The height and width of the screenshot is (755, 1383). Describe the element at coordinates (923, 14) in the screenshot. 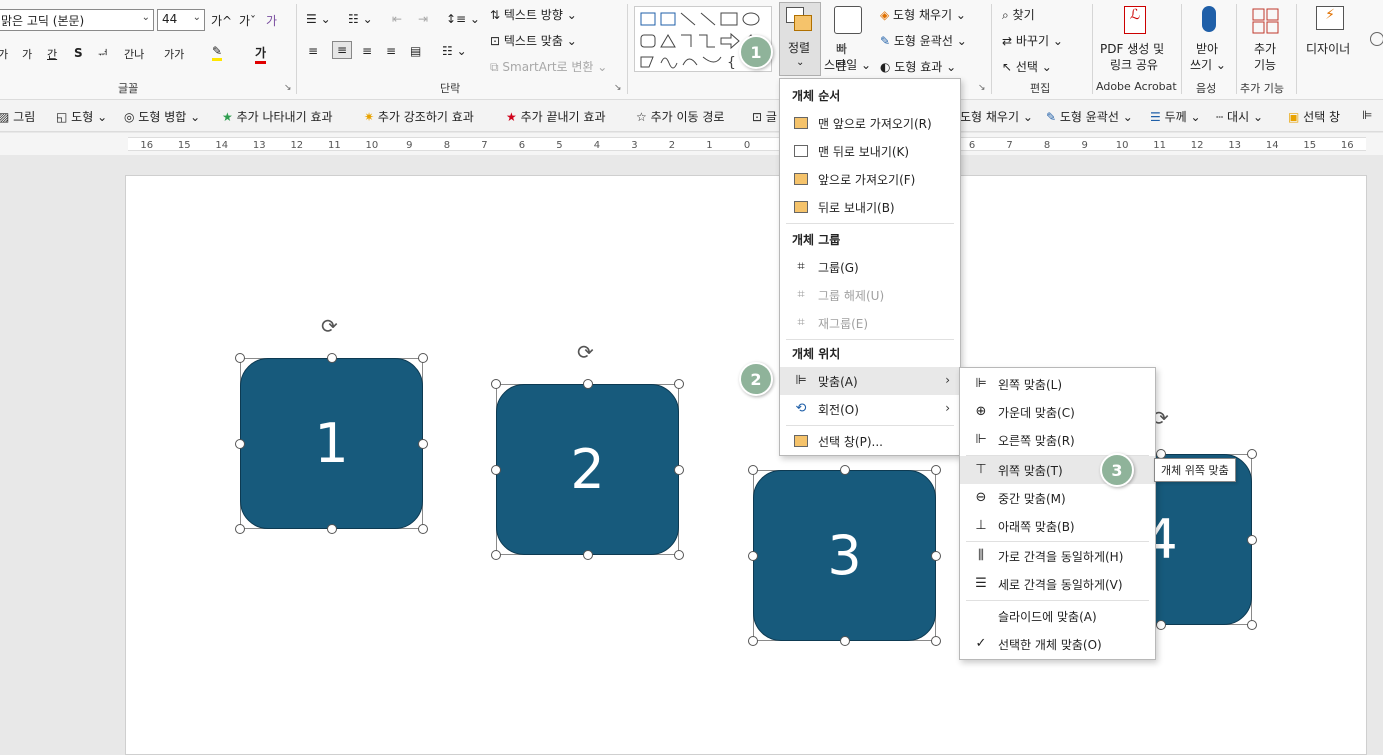

I see `shape-fill-button: ◈ 도형 채우기 ⌄` at that location.